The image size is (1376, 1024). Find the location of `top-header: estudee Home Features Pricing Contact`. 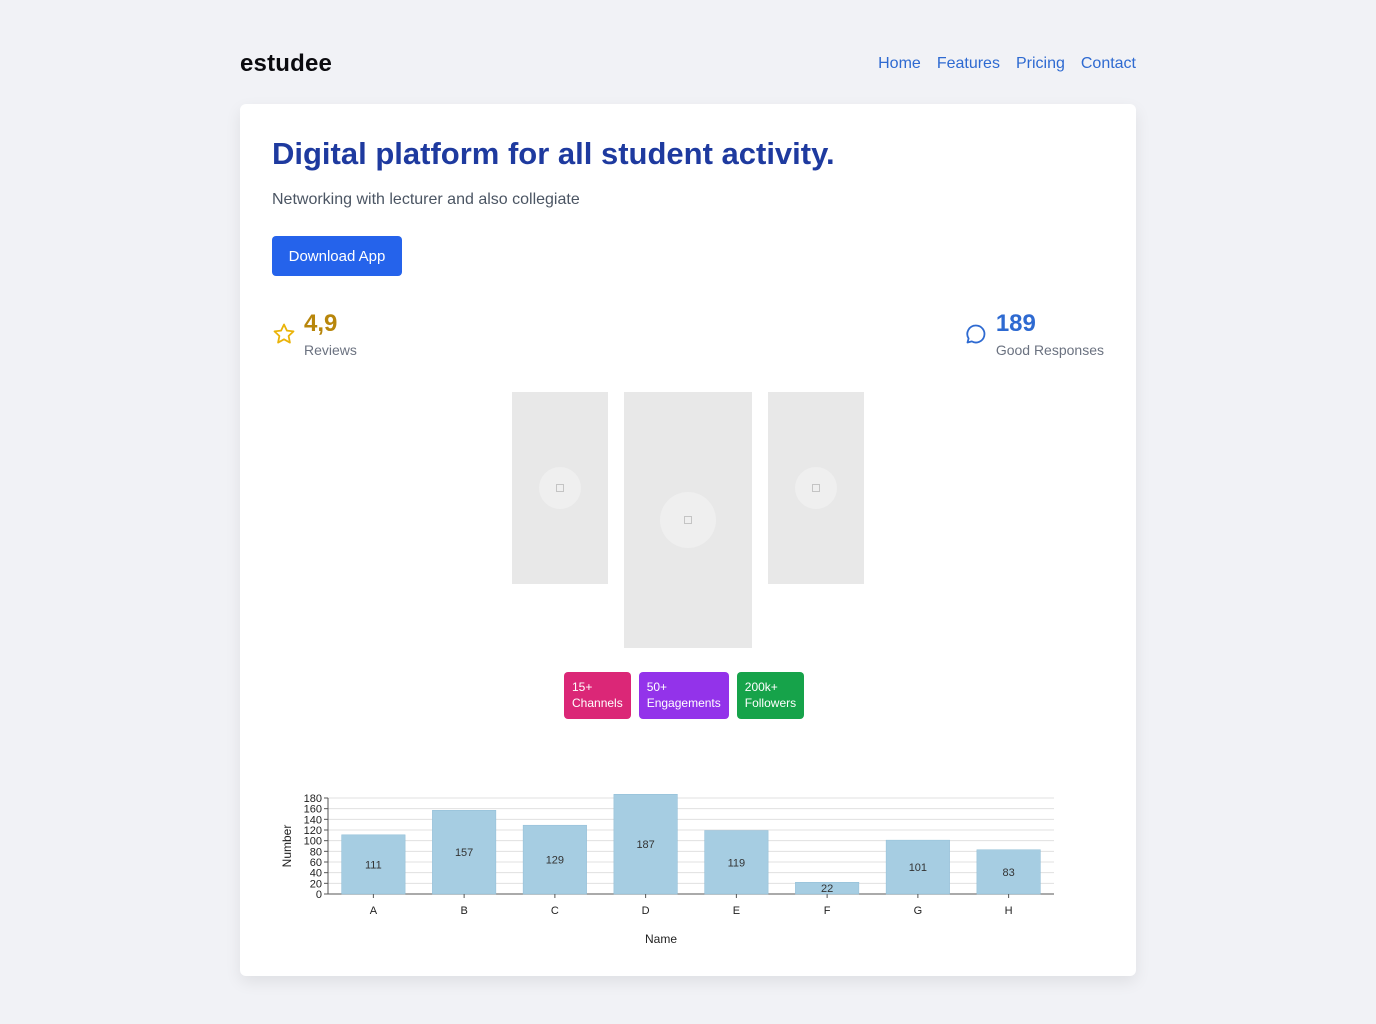

top-header: estudee Home Features Pricing Contact is located at coordinates (688, 64).